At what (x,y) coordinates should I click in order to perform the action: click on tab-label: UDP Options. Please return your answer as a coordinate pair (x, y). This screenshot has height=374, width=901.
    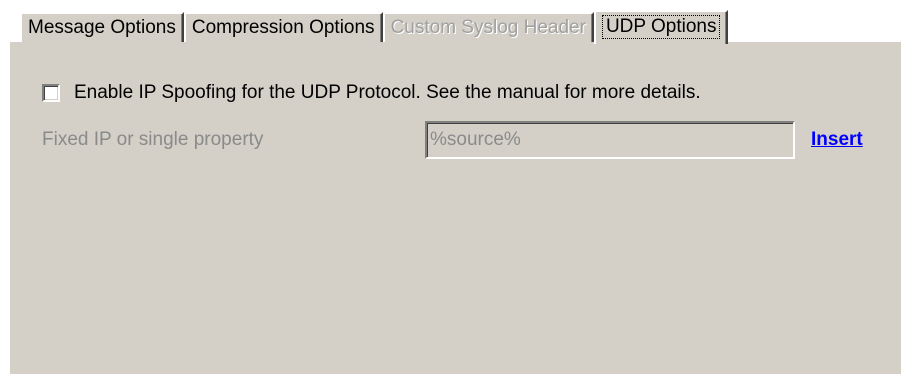
    Looking at the image, I should click on (661, 27).